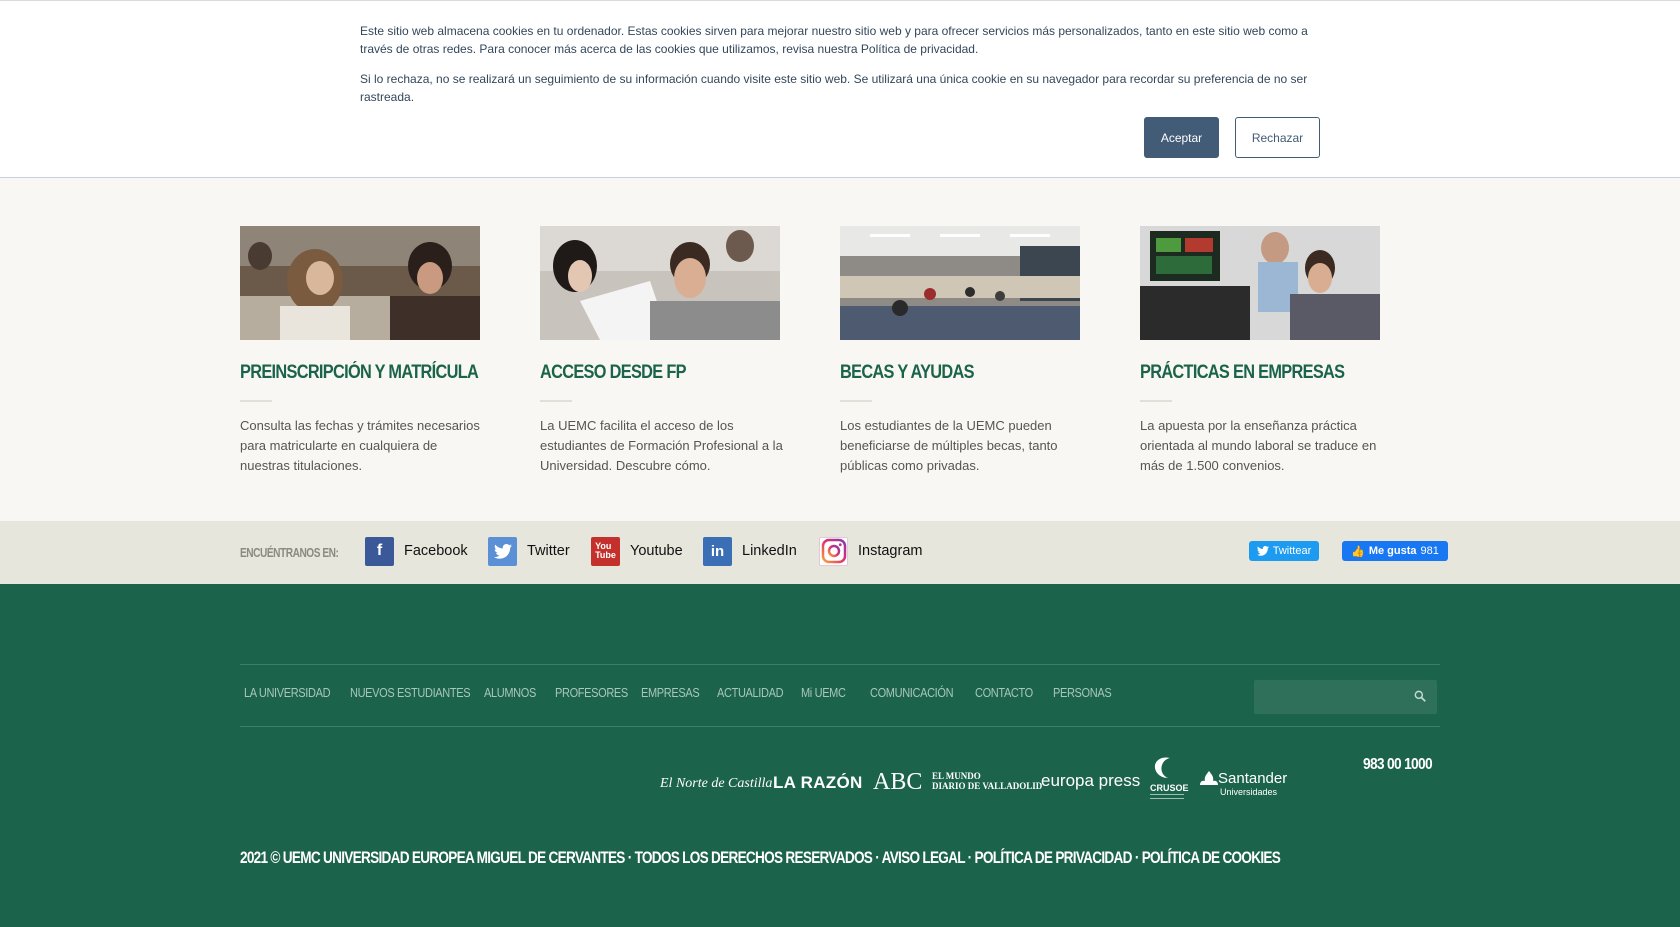 The image size is (1680, 927). What do you see at coordinates (1292, 551) in the screenshot?
I see `tweet-label: Twittear` at bounding box center [1292, 551].